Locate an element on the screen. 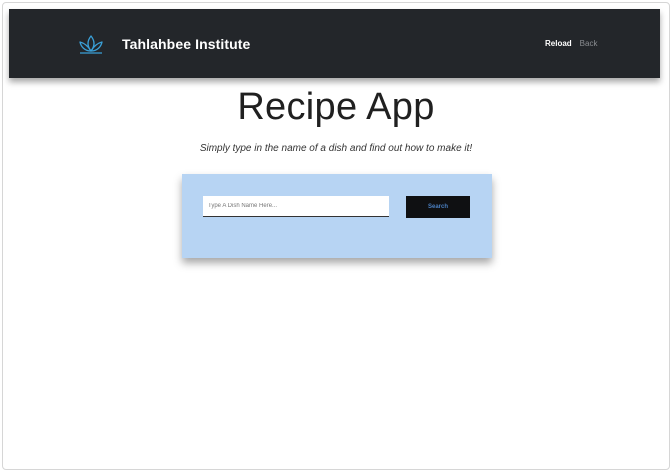  lotus-icon is located at coordinates (91, 44).